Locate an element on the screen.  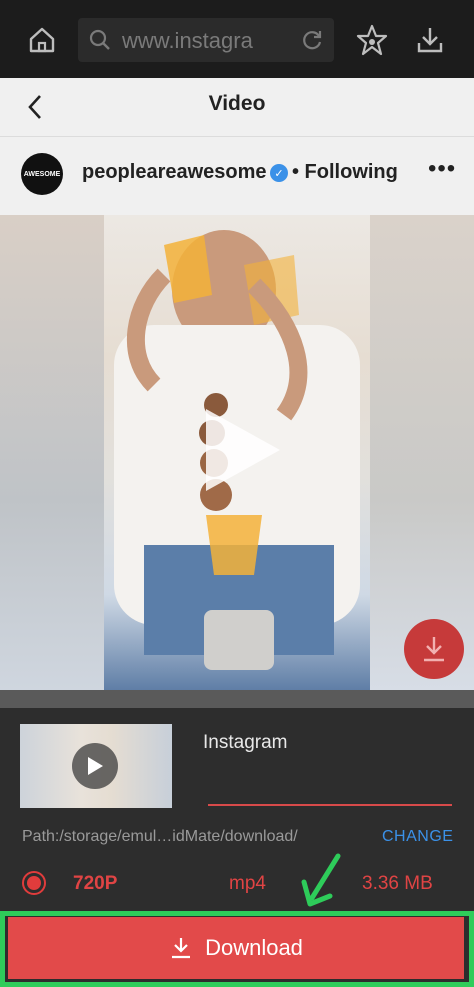
verified-badge-icon: ✓ is located at coordinates (279, 173).